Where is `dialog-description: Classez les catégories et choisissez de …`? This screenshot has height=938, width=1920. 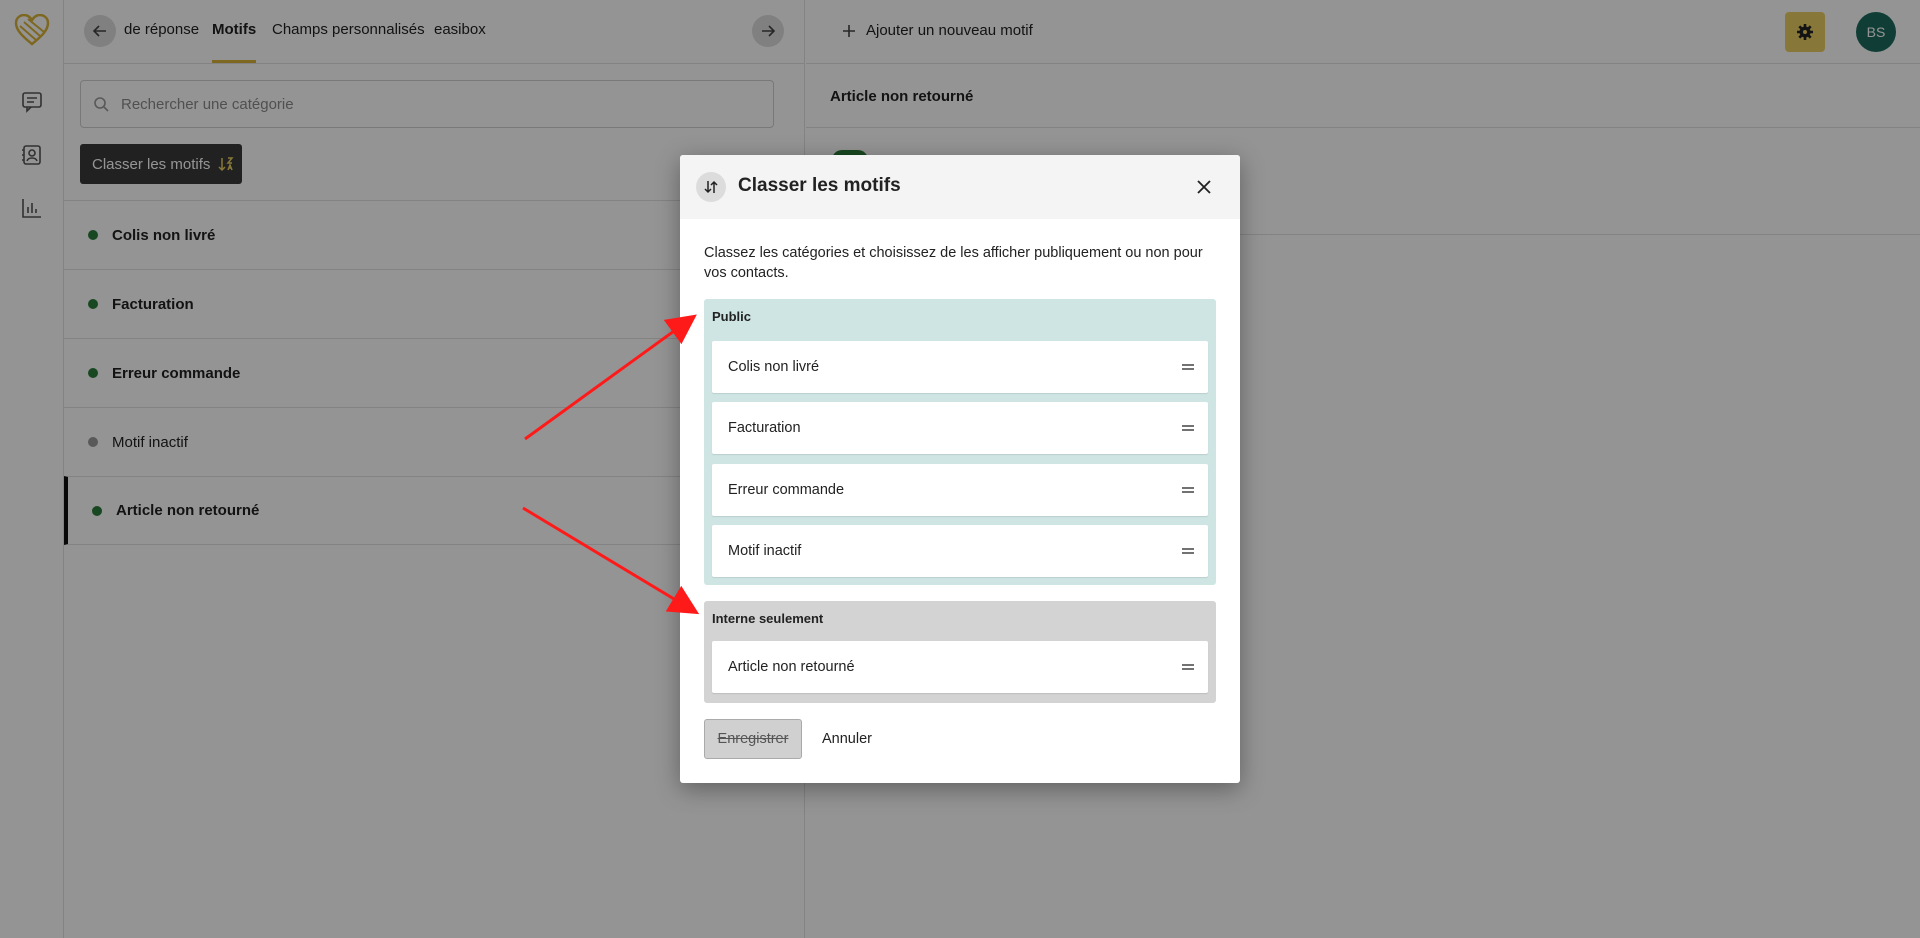 dialog-description: Classez les catégories et choisissez de … is located at coordinates (953, 263).